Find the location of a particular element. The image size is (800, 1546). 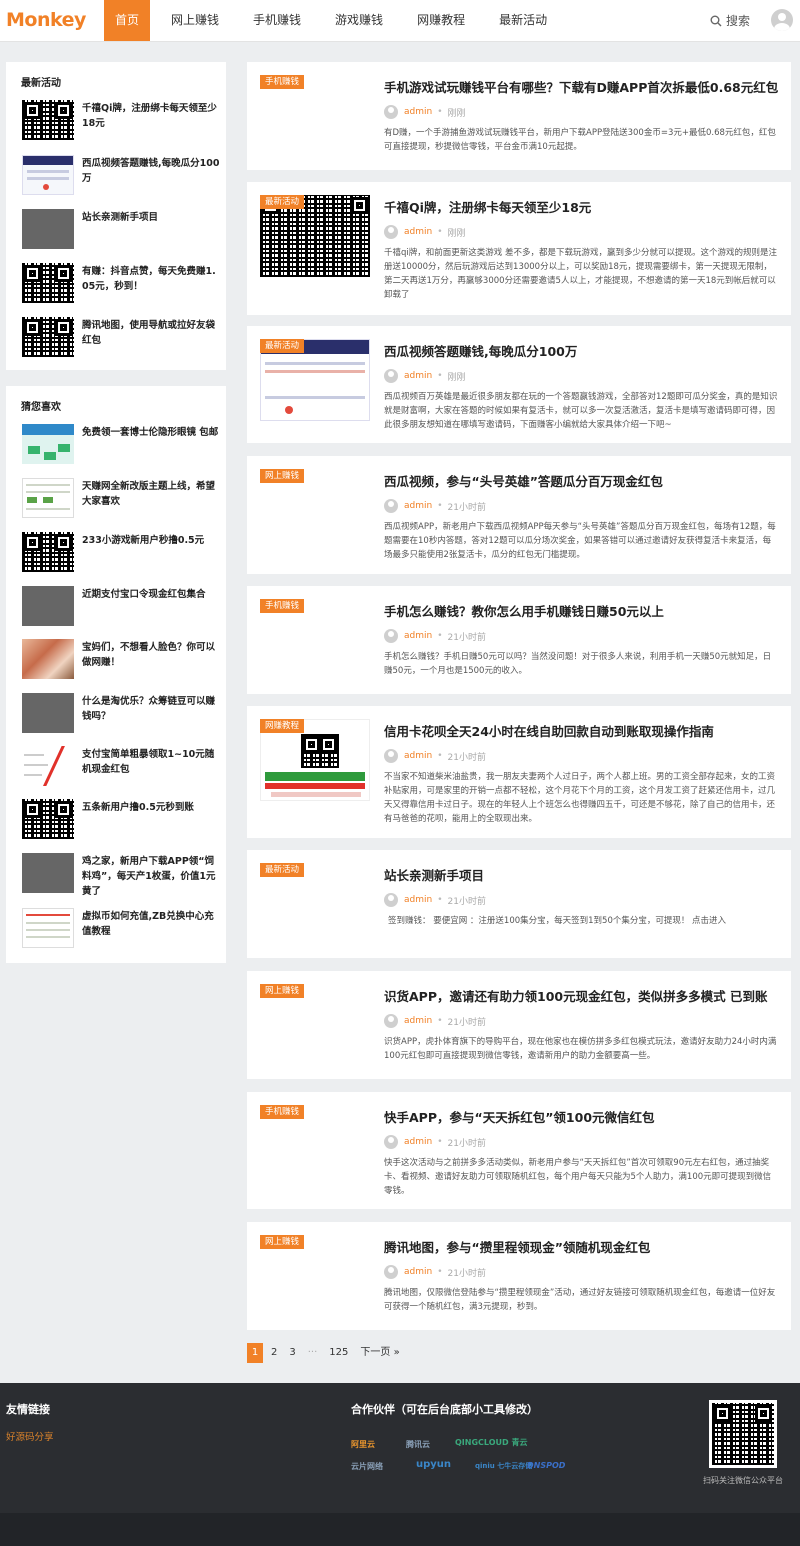

placeholder-thumbnail is located at coordinates (48, 229).